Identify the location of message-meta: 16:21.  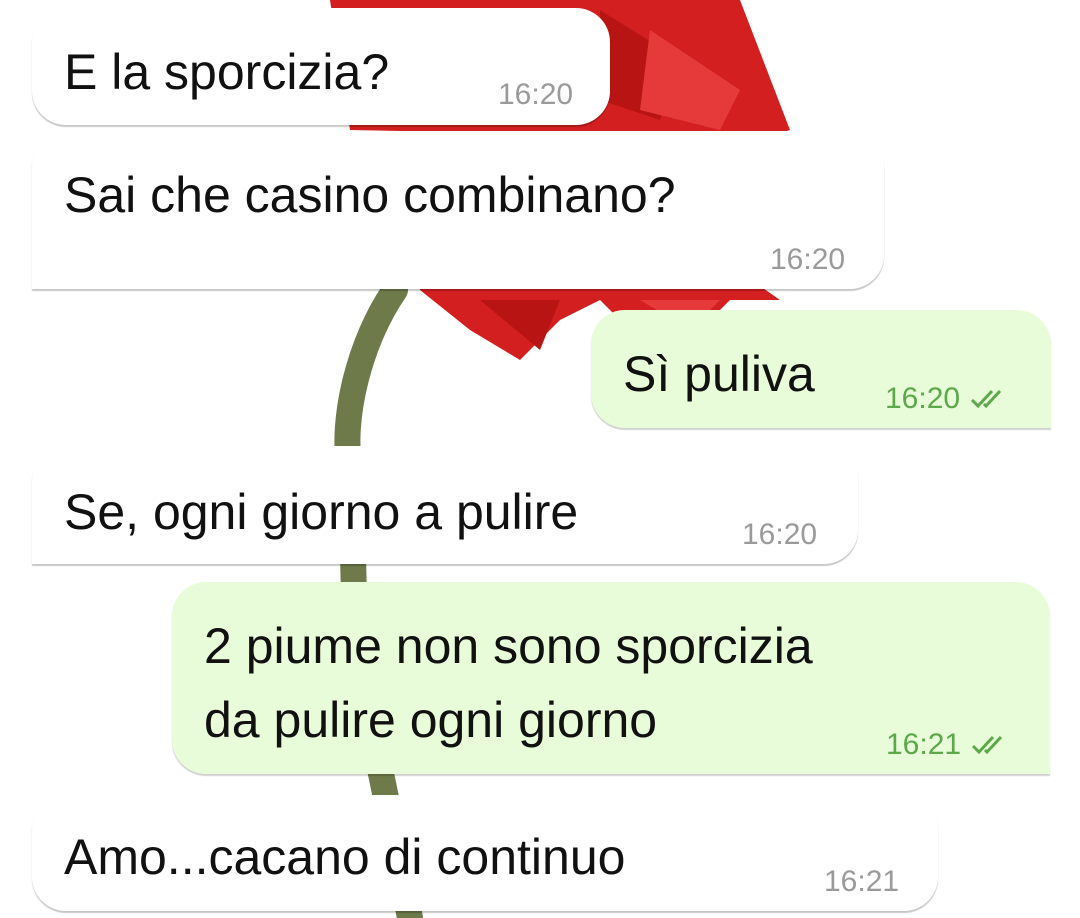
(949, 745).